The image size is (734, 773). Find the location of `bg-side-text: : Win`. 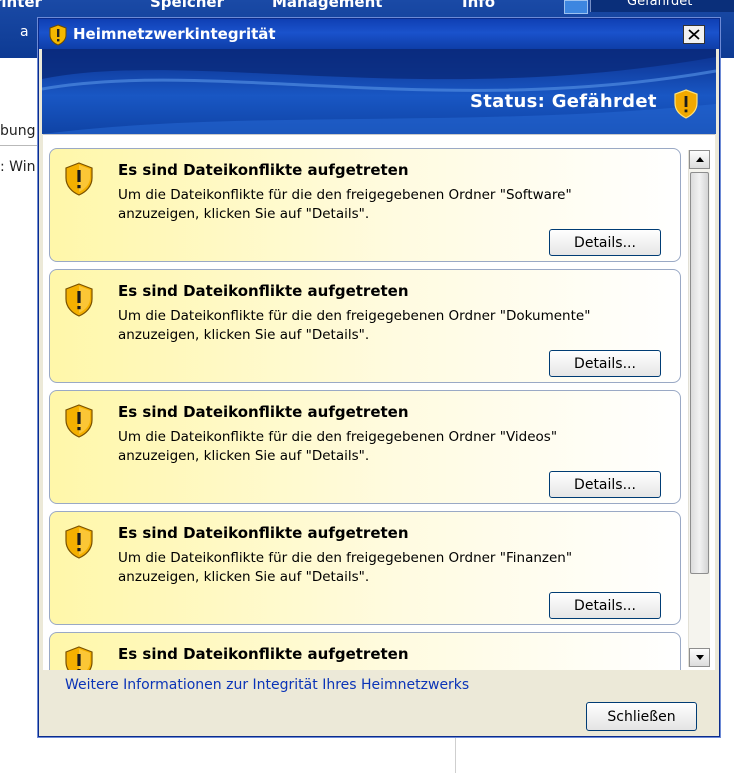

bg-side-text: : Win is located at coordinates (18, 167).